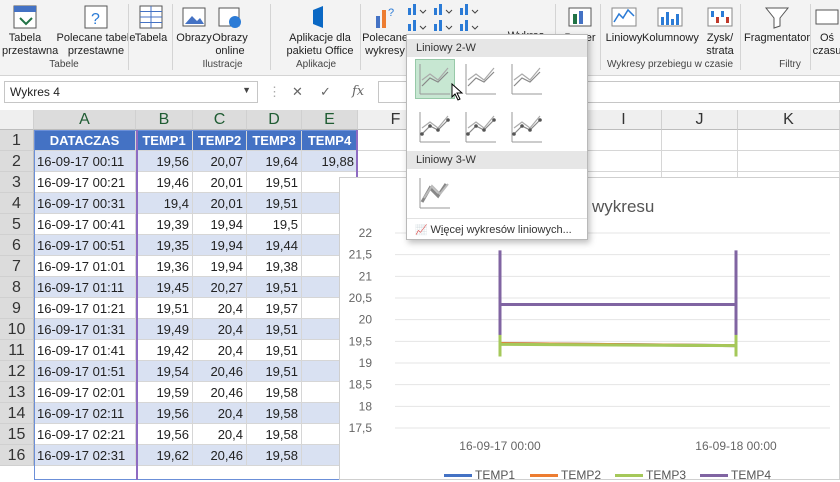 The image size is (840, 482). What do you see at coordinates (164, 329) in the screenshot?
I see `table-cell: 19,49` at bounding box center [164, 329].